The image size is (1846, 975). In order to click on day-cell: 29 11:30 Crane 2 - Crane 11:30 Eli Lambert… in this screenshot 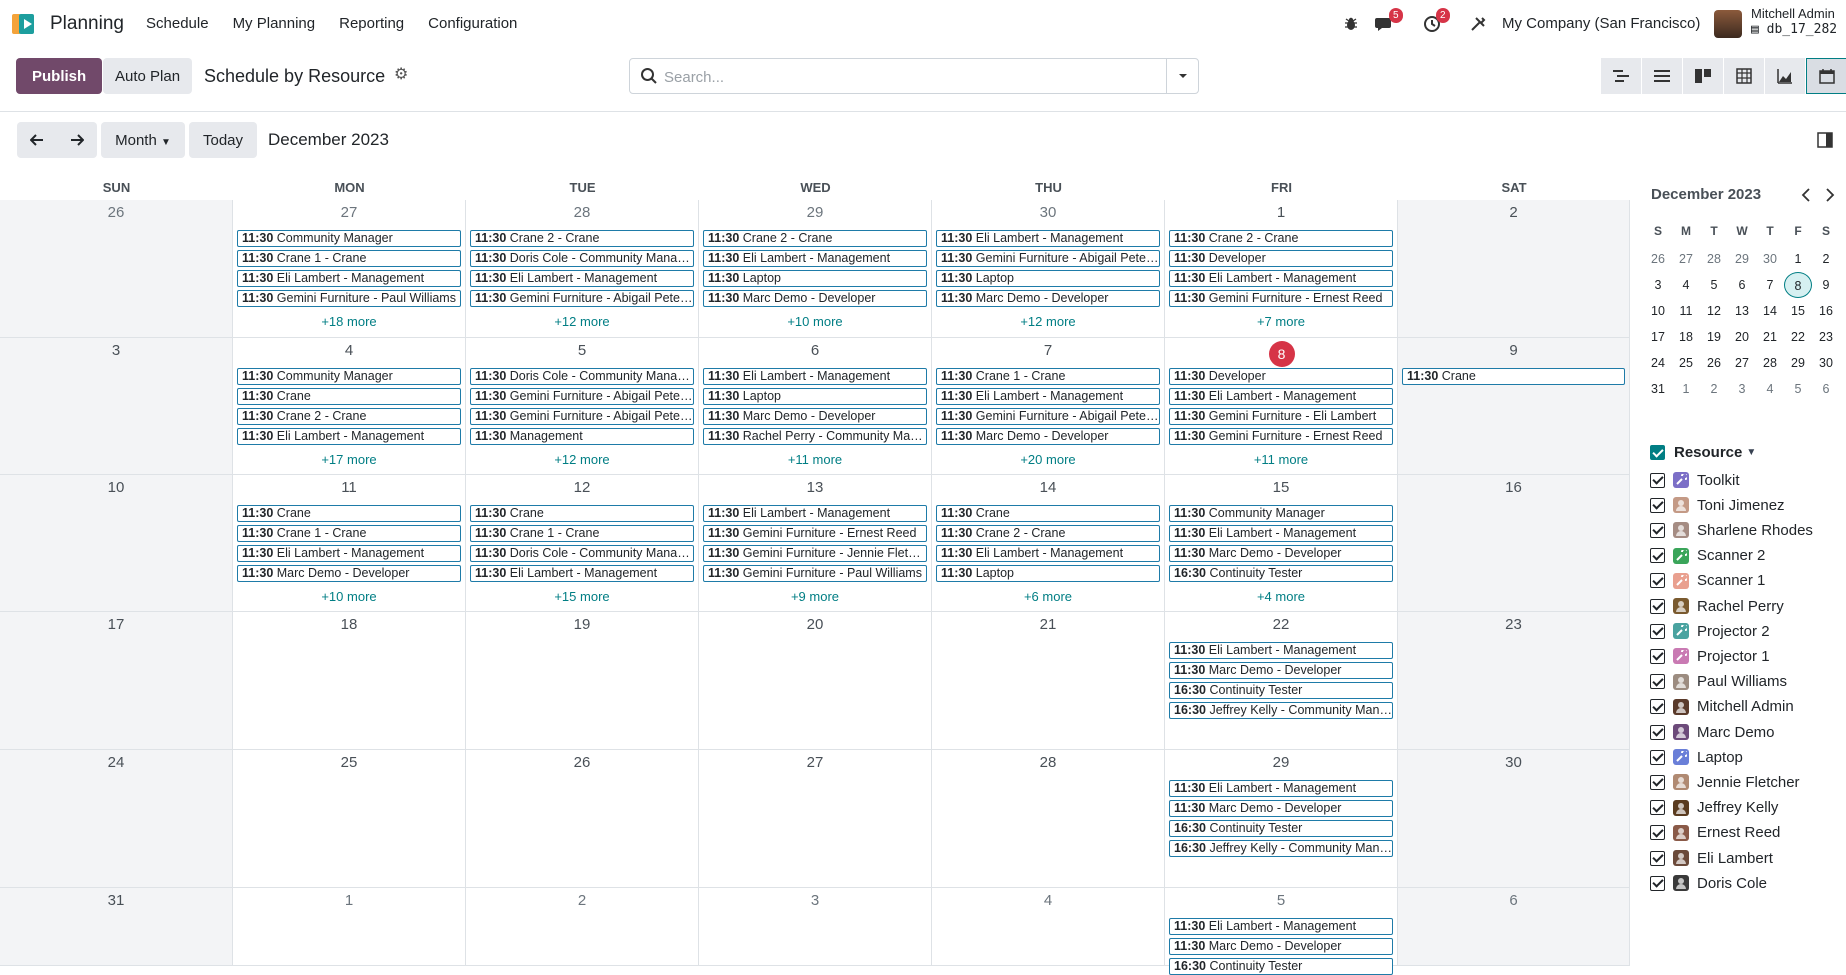, I will do `click(815, 269)`.